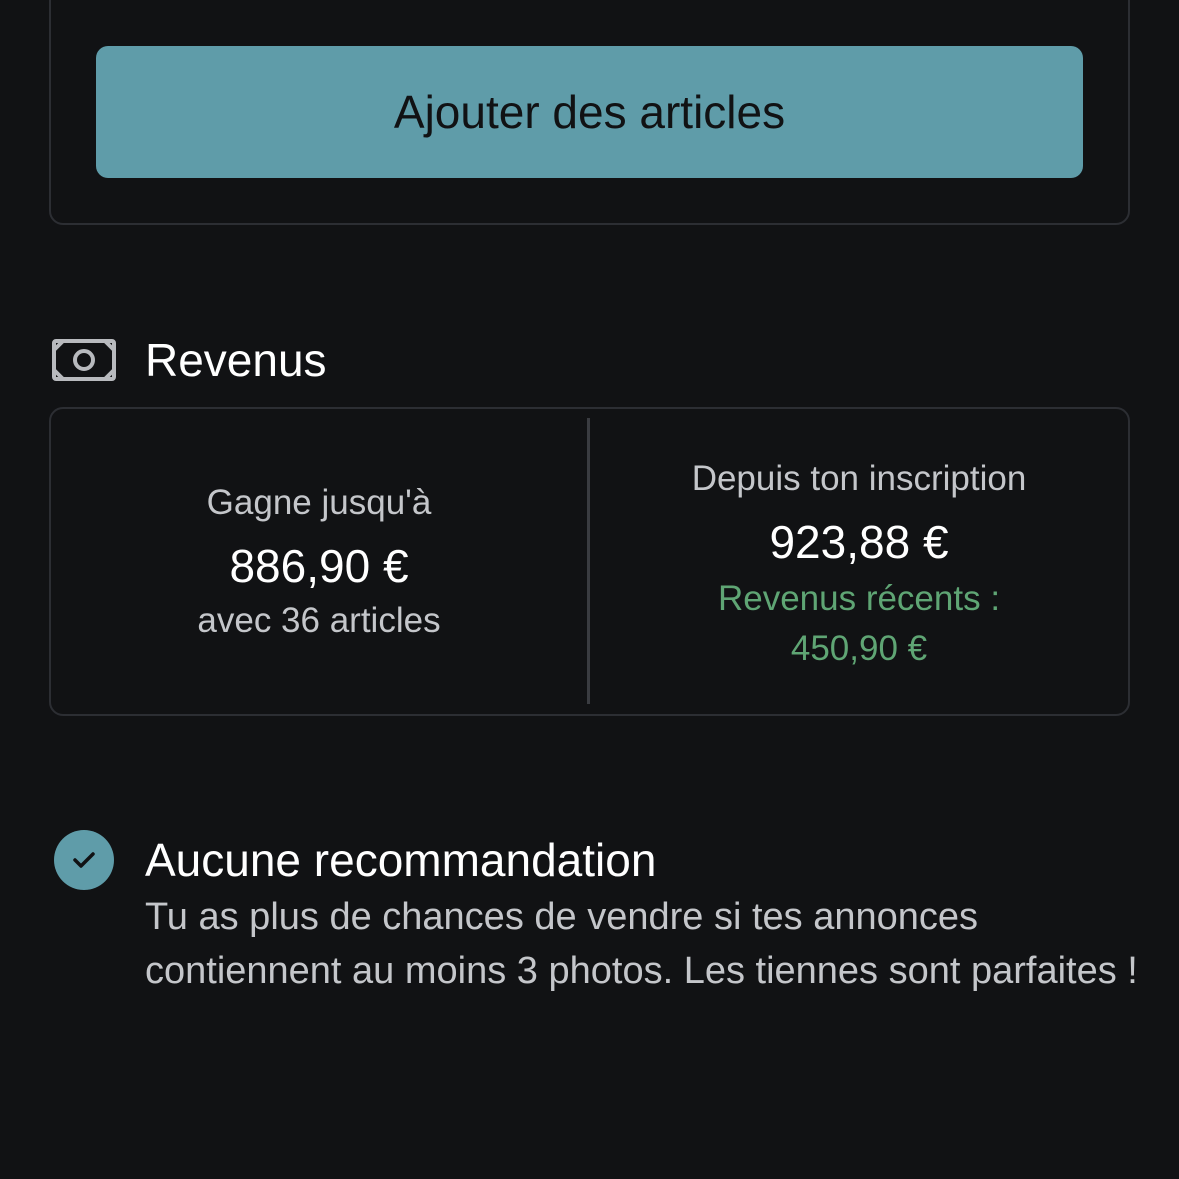 The height and width of the screenshot is (1179, 1179). What do you see at coordinates (859, 478) in the screenshot?
I see `total-earnings-label: Depuis ton inscription` at bounding box center [859, 478].